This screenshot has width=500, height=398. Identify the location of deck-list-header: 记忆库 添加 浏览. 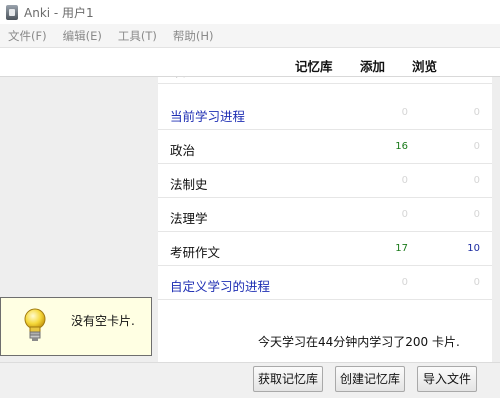
(250, 62).